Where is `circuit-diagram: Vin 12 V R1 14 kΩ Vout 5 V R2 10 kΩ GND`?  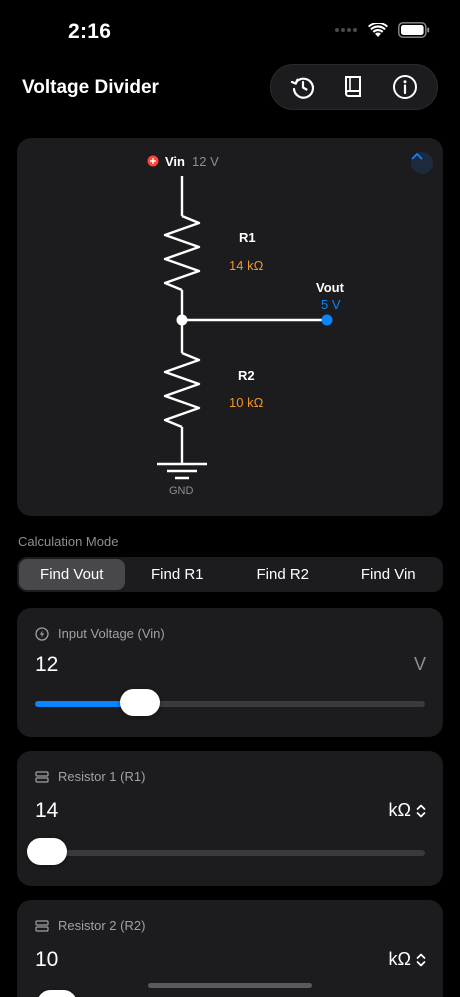
circuit-diagram: Vin 12 V R1 14 kΩ Vout 5 V R2 10 kΩ GND is located at coordinates (246, 325).